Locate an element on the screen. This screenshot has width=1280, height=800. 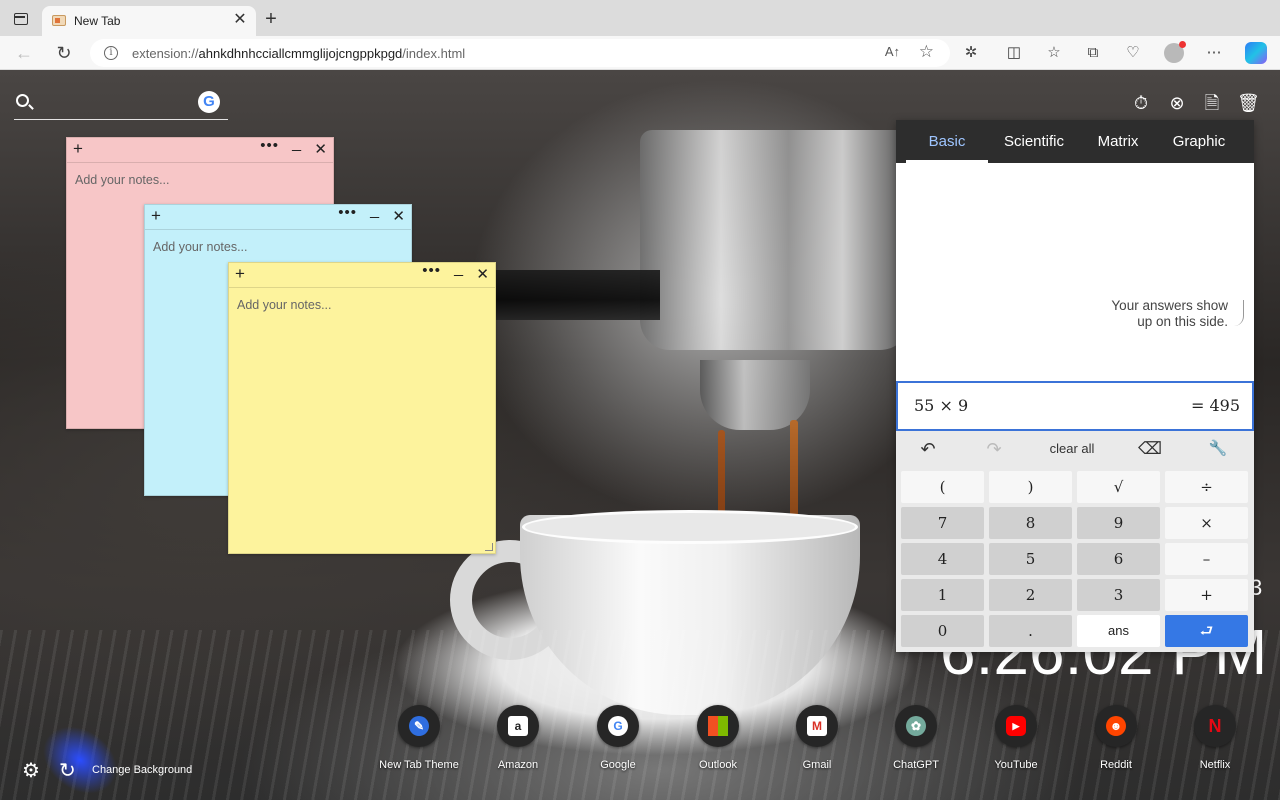
copilot-icon is located at coordinates (1256, 53).